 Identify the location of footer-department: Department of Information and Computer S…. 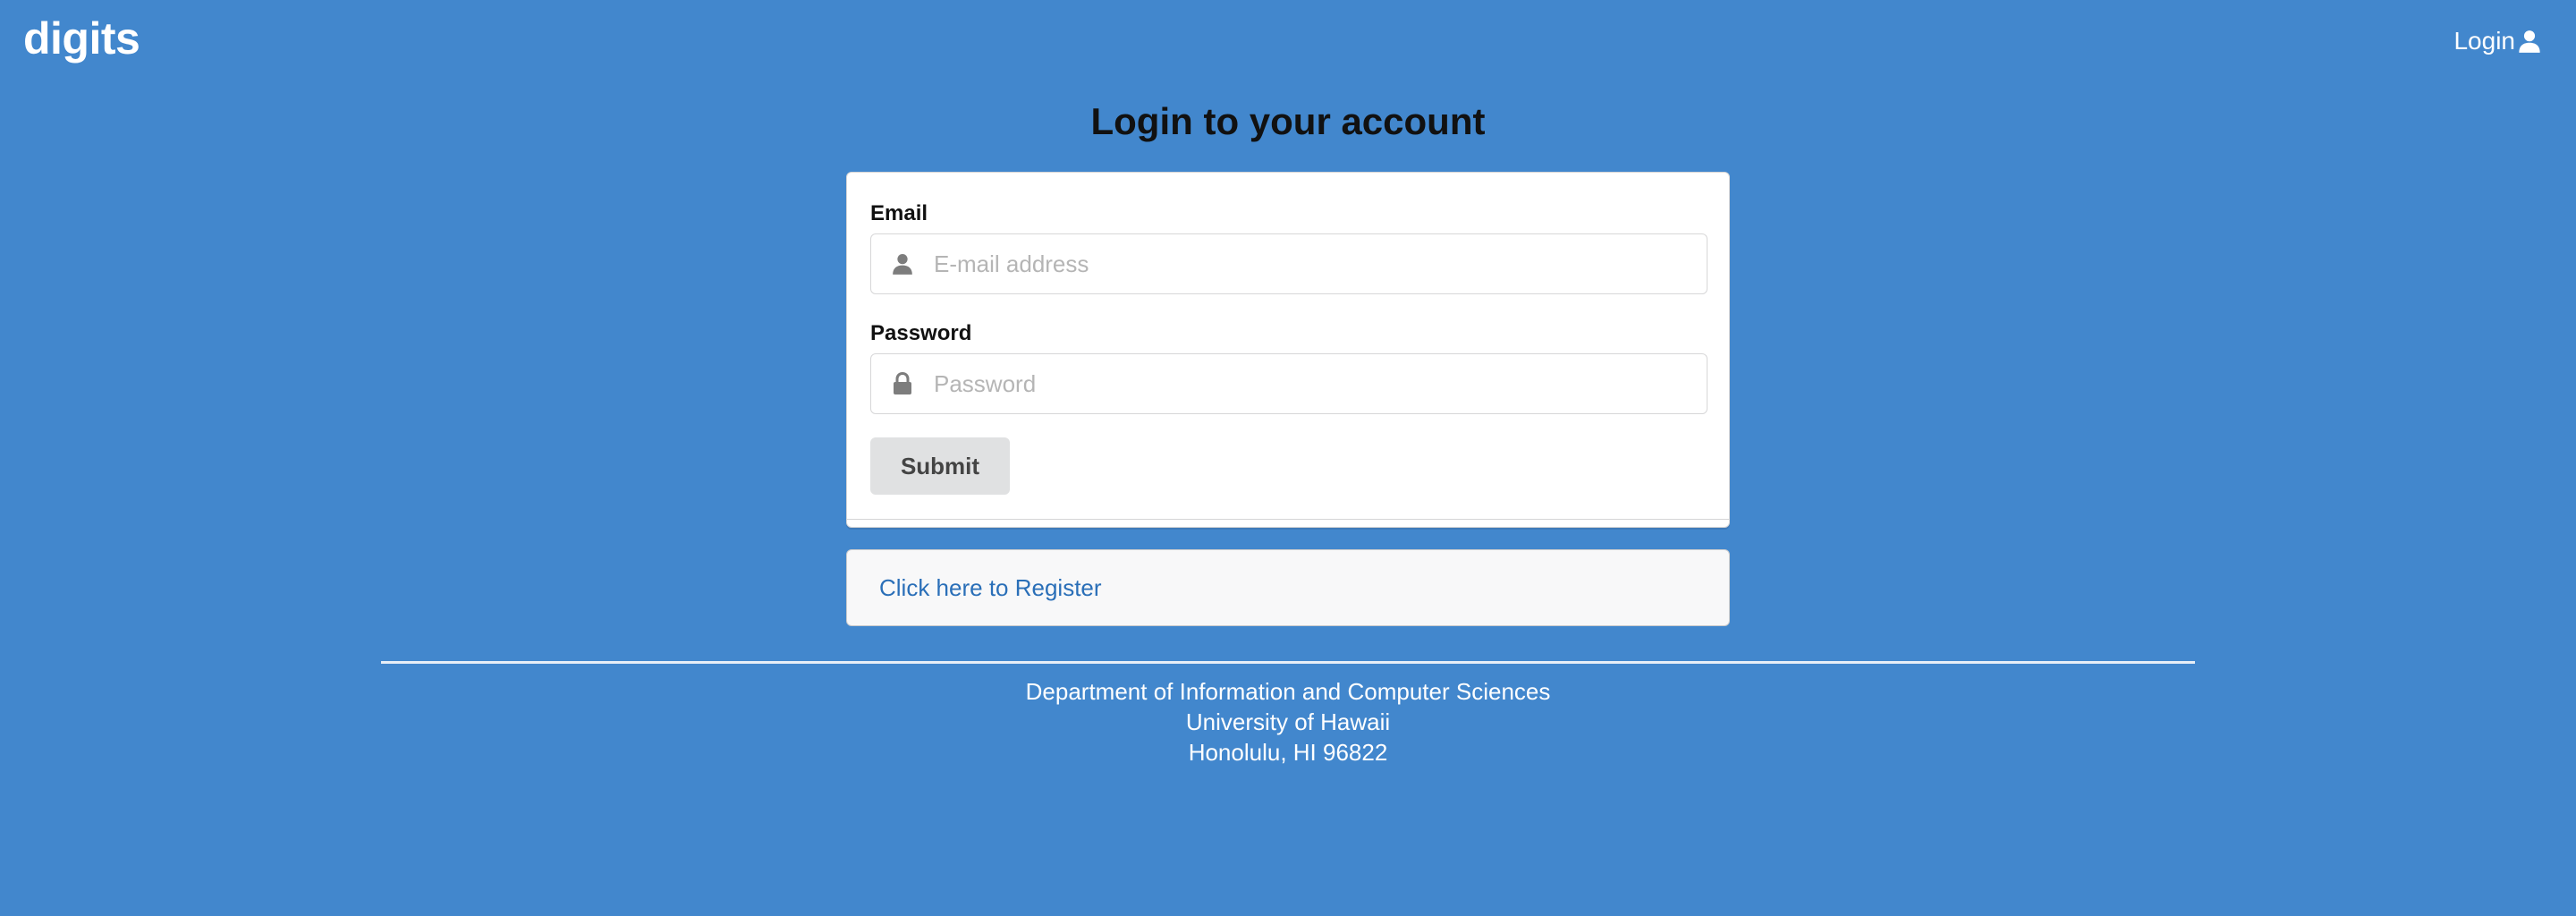
(1288, 691).